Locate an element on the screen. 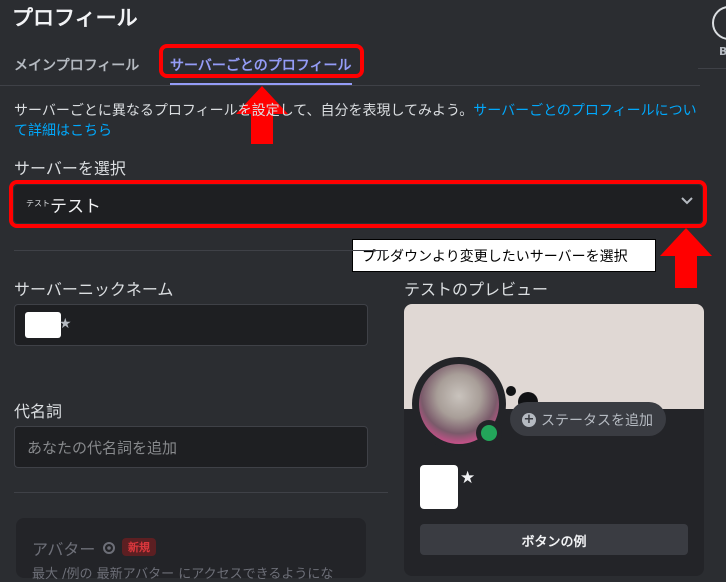 Image resolution: width=726 pixels, height=582 pixels. avatar-description: 最大 /例の 最新アバター にアクセスできるようにな is located at coordinates (183, 574).